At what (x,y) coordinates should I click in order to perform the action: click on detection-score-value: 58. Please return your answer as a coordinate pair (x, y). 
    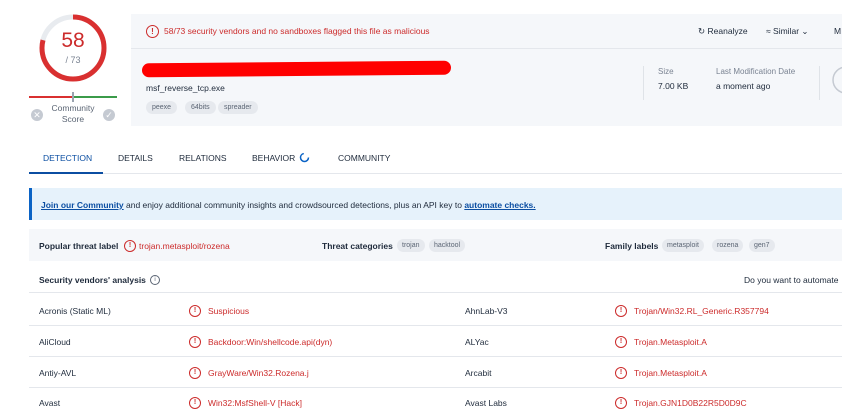
    Looking at the image, I should click on (73, 40).